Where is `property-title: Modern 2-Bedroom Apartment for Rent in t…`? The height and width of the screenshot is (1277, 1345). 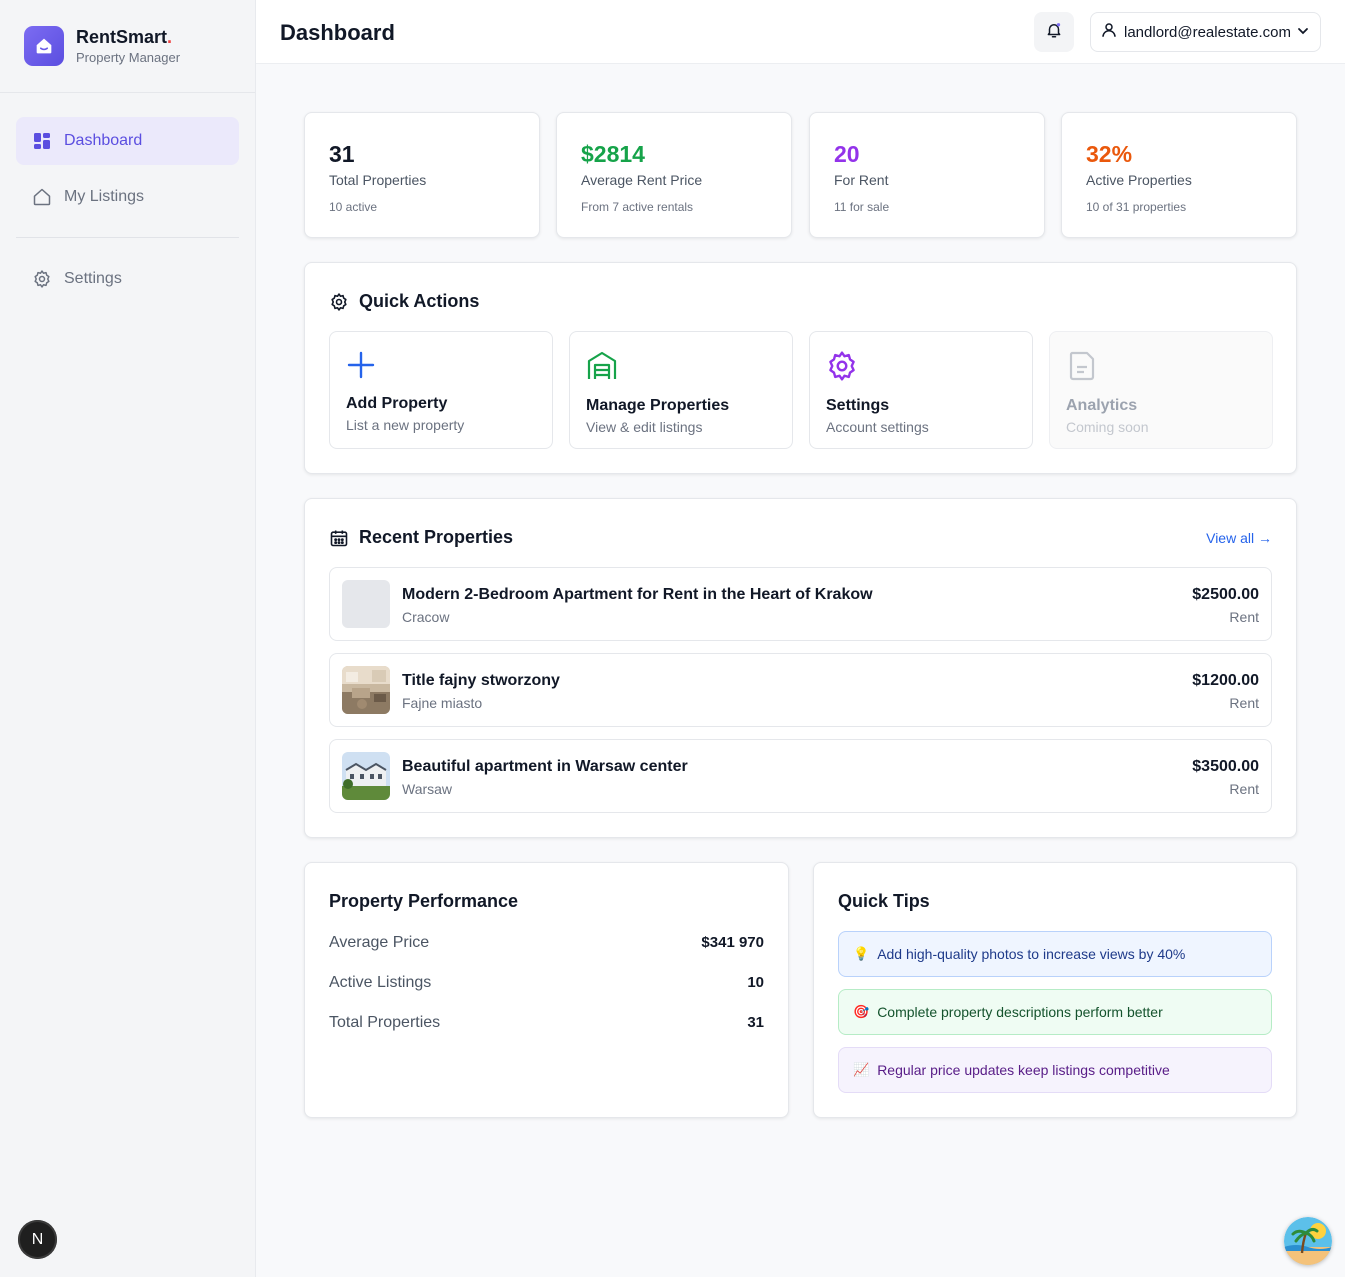 property-title: Modern 2-Bedroom Apartment for Rent in t… is located at coordinates (637, 594).